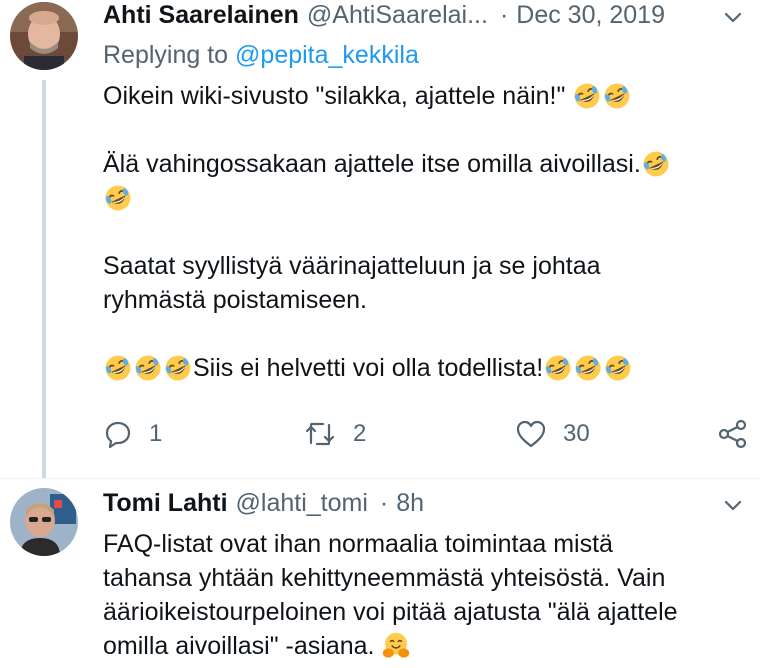 Image resolution: width=760 pixels, height=668 pixels. What do you see at coordinates (552, 434) in the screenshot?
I see `like-button: 30` at bounding box center [552, 434].